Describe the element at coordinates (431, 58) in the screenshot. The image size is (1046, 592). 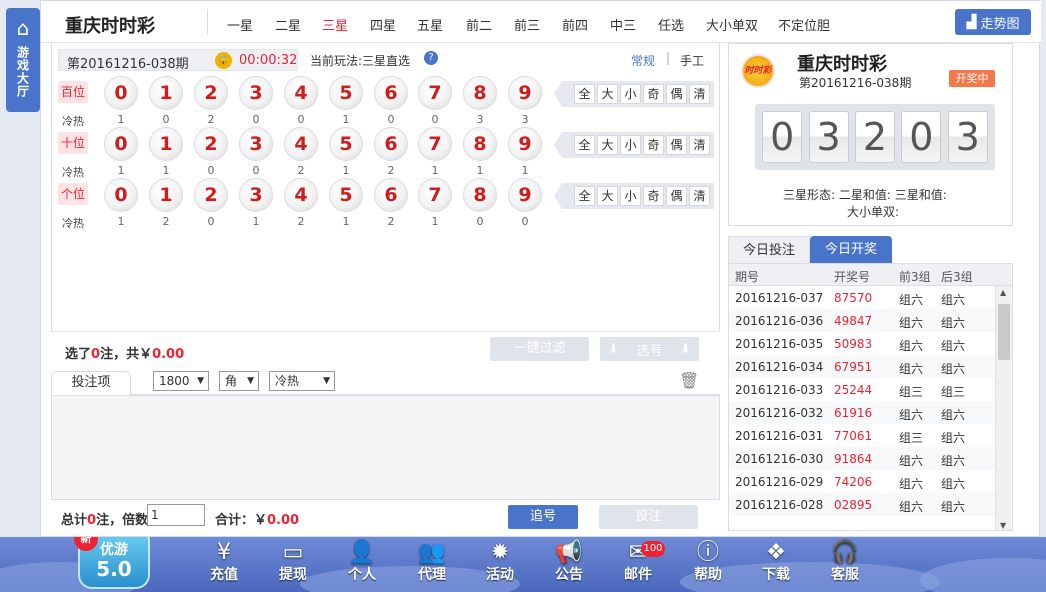
I see `help-icon: ?` at that location.